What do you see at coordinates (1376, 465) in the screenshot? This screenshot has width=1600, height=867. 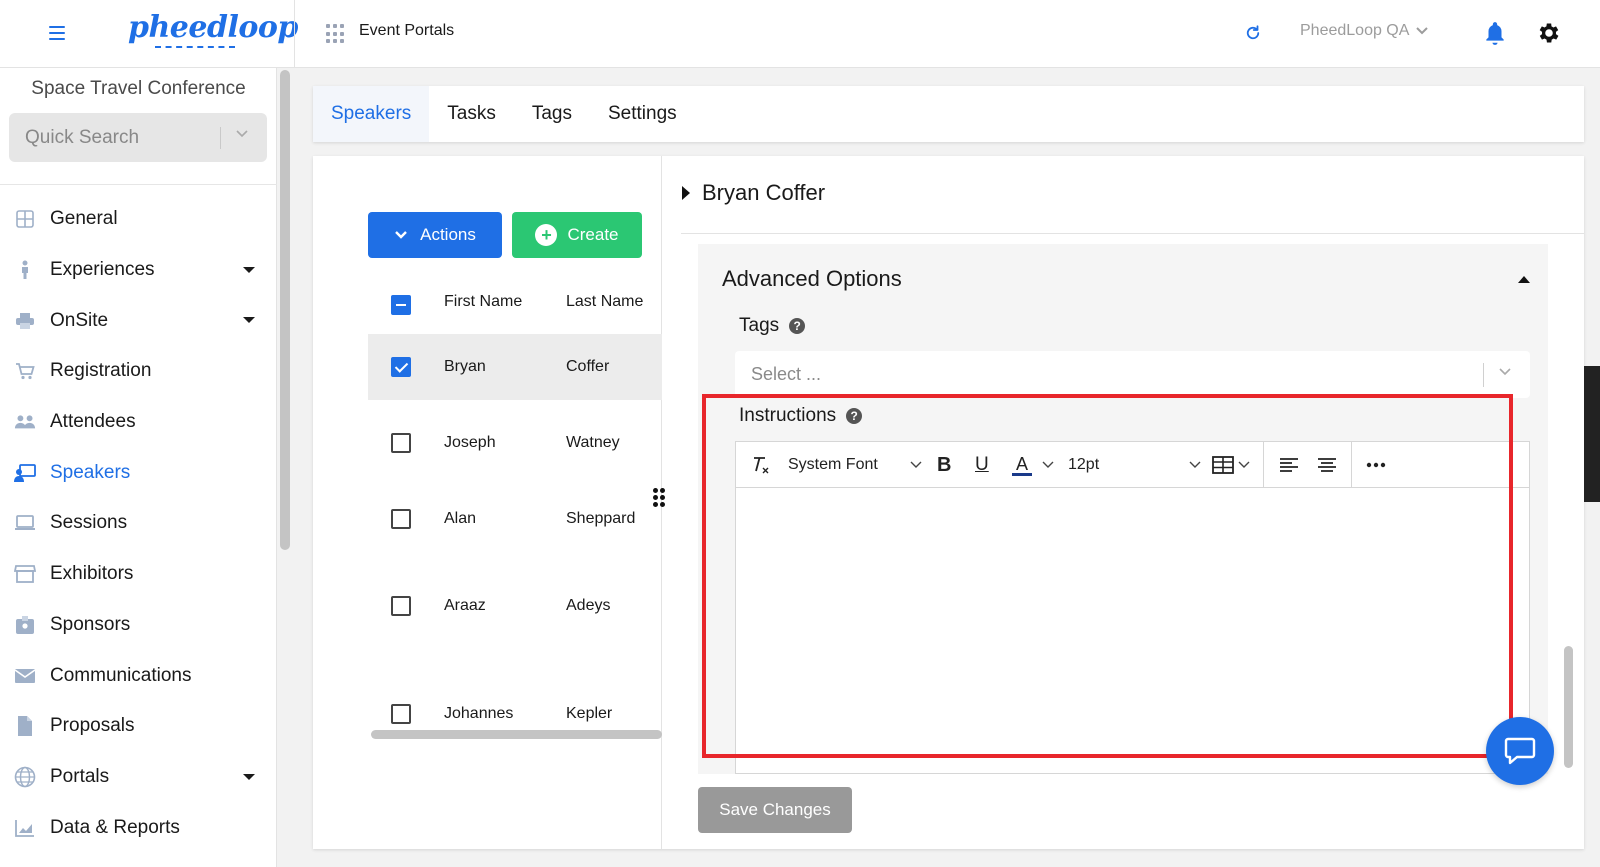 I see `more-options-icon` at bounding box center [1376, 465].